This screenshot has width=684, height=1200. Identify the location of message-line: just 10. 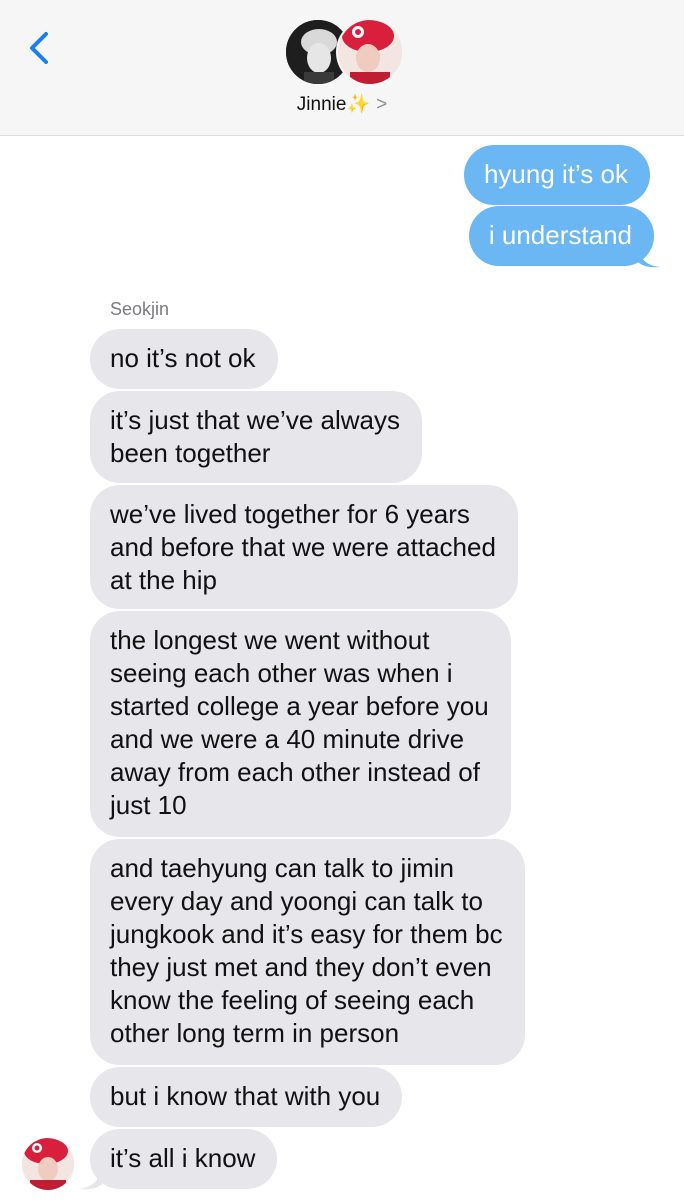
(148, 805).